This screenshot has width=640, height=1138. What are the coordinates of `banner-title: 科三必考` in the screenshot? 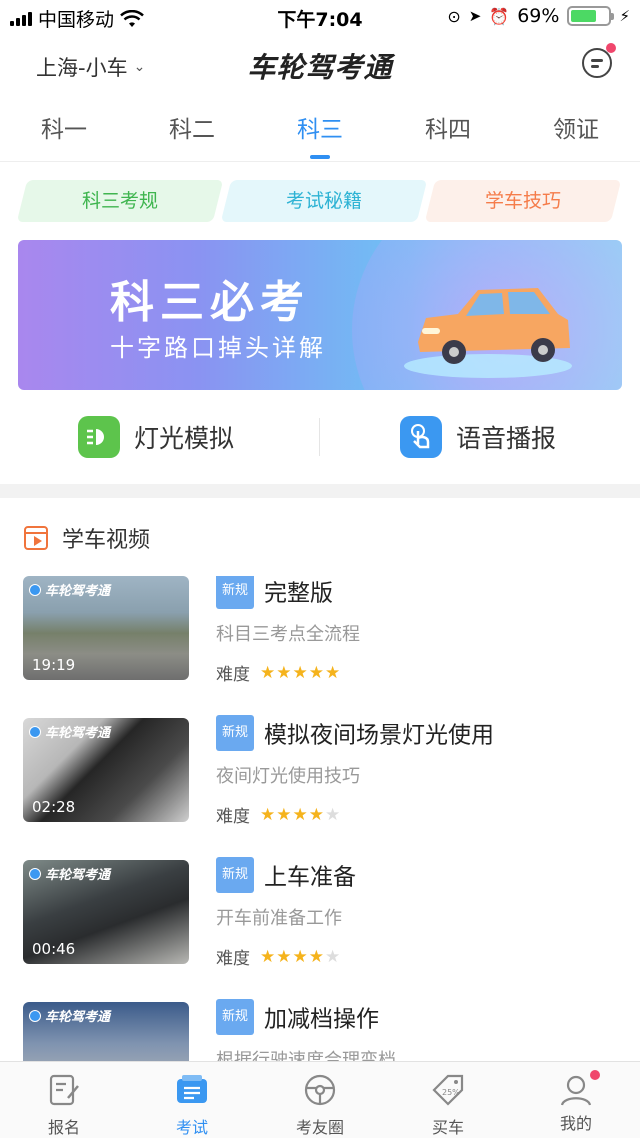 It's located at (210, 302).